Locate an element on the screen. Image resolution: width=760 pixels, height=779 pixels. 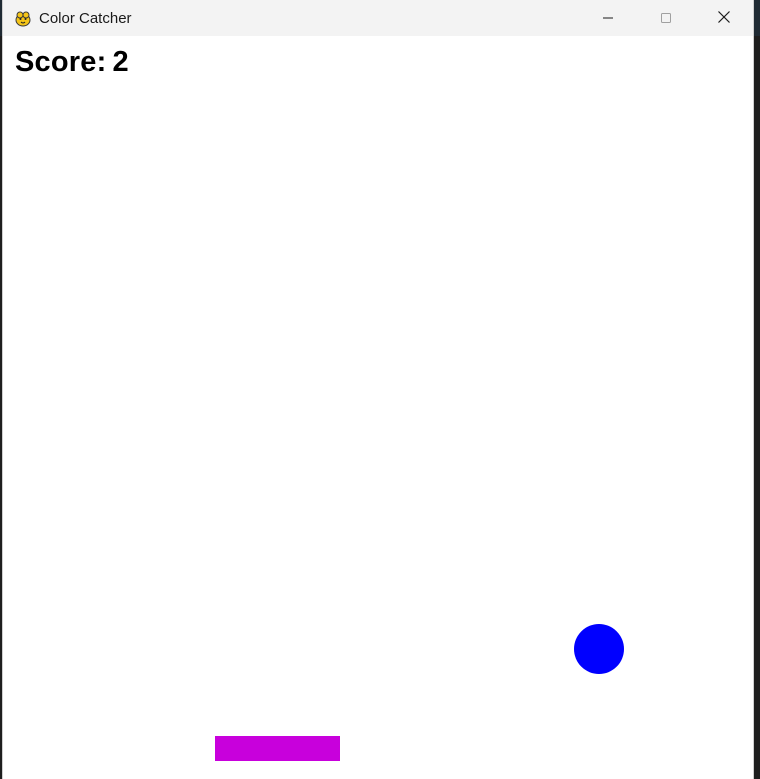
background-editor-edge-right is located at coordinates (756, 407).